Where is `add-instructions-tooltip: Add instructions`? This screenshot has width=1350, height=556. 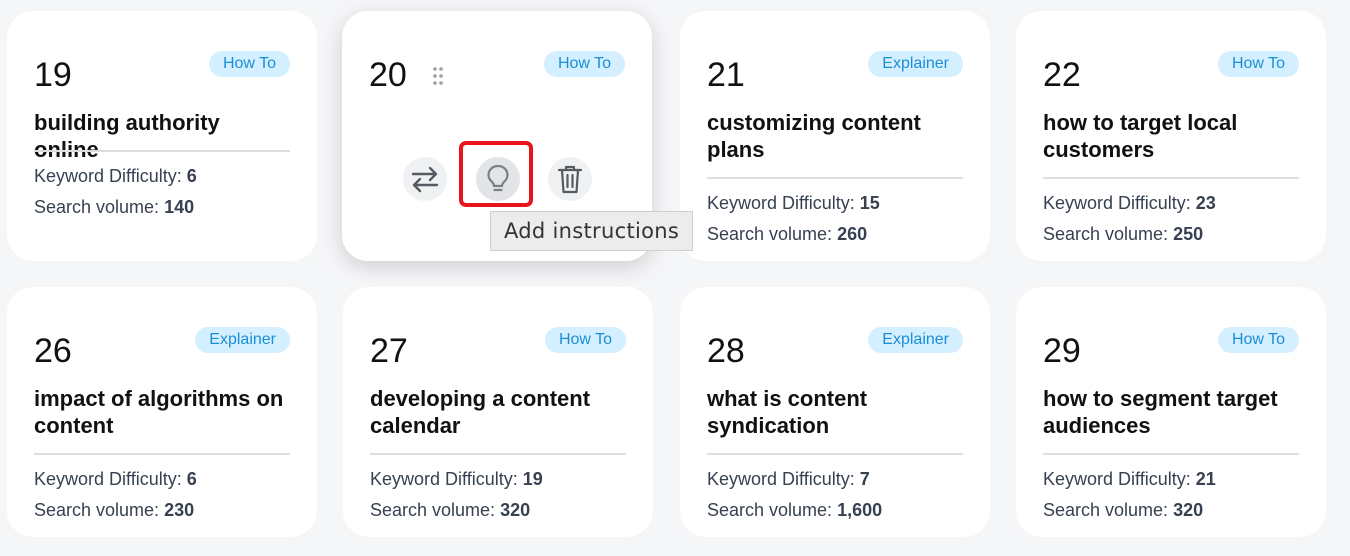
add-instructions-tooltip: Add instructions is located at coordinates (592, 231).